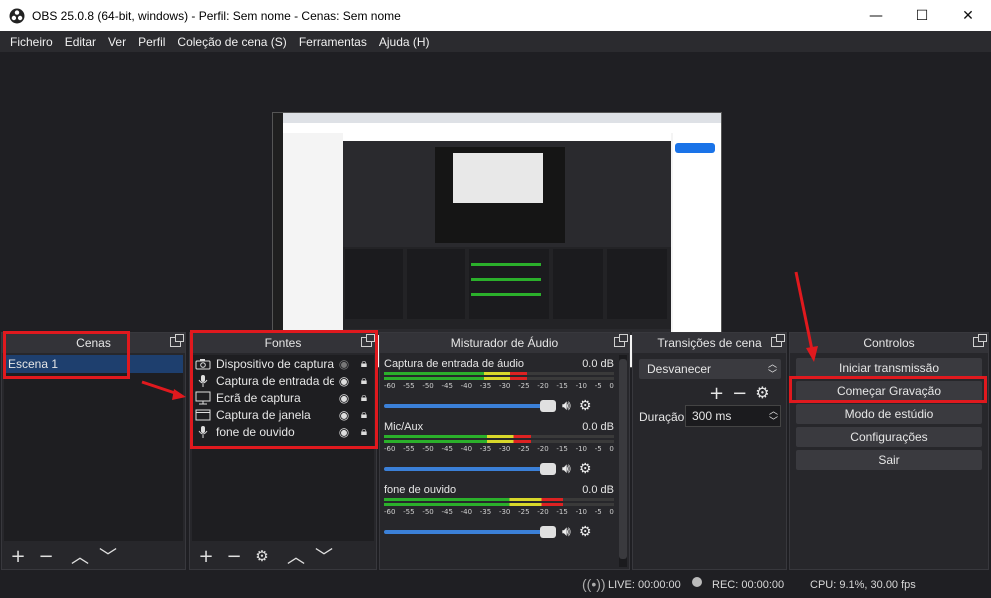  Describe the element at coordinates (206, 556) in the screenshot. I see `add-source-button: +` at that location.